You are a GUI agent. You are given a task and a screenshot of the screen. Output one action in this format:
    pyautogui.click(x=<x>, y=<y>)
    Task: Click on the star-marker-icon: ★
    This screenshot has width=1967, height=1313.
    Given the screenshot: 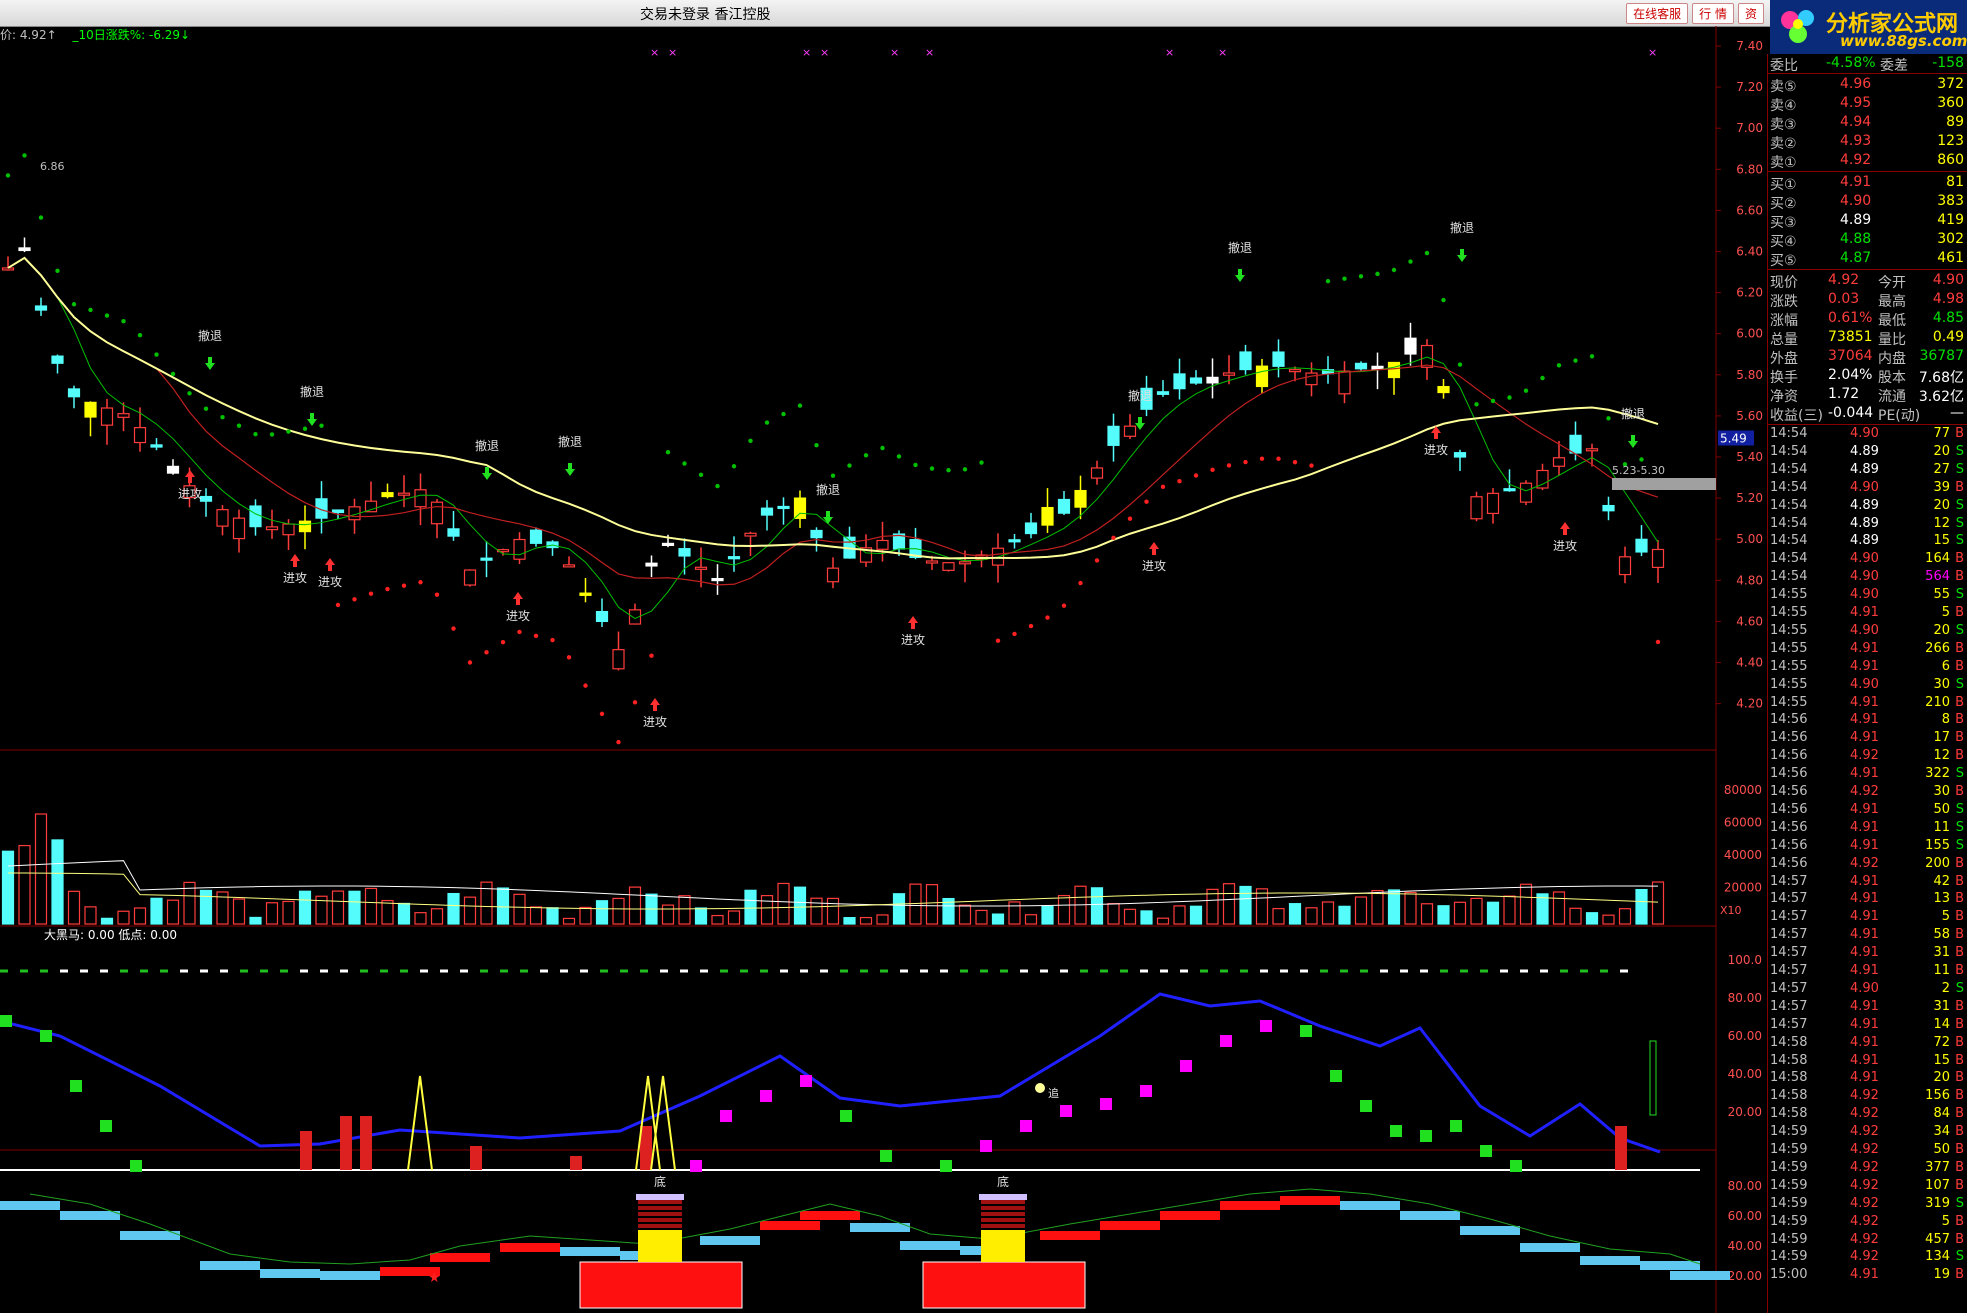 What is the action you would take?
    pyautogui.click(x=434, y=1278)
    